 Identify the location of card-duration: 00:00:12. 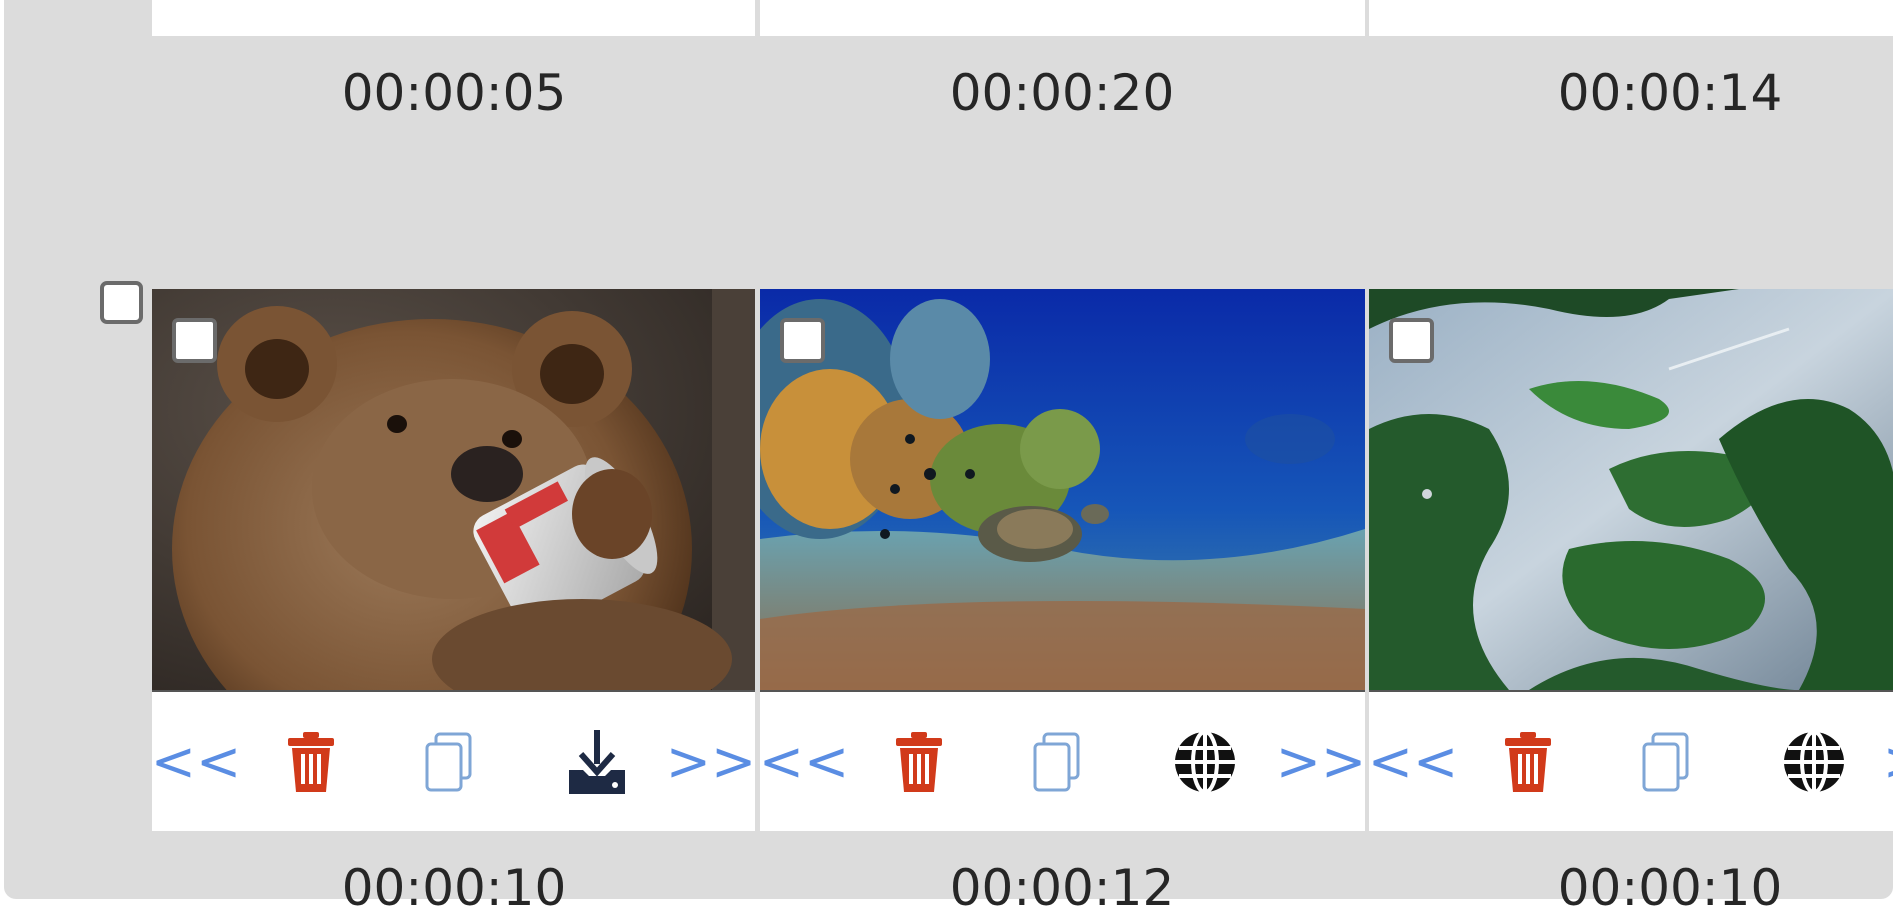
(1062, 888).